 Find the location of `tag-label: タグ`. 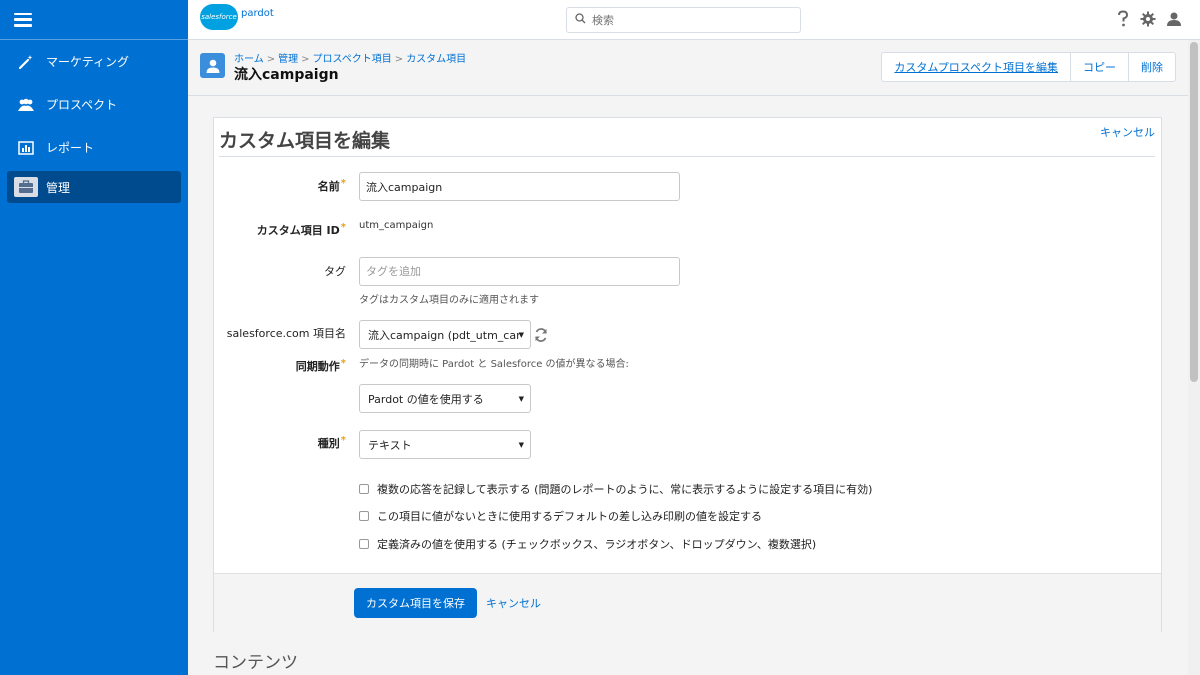

tag-label: タグ is located at coordinates (335, 271).